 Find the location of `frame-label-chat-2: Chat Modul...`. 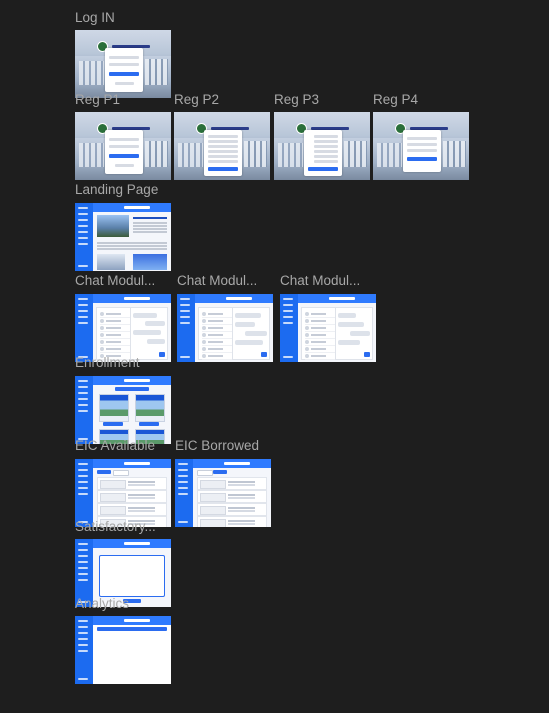

frame-label-chat-2: Chat Modul... is located at coordinates (223, 281).